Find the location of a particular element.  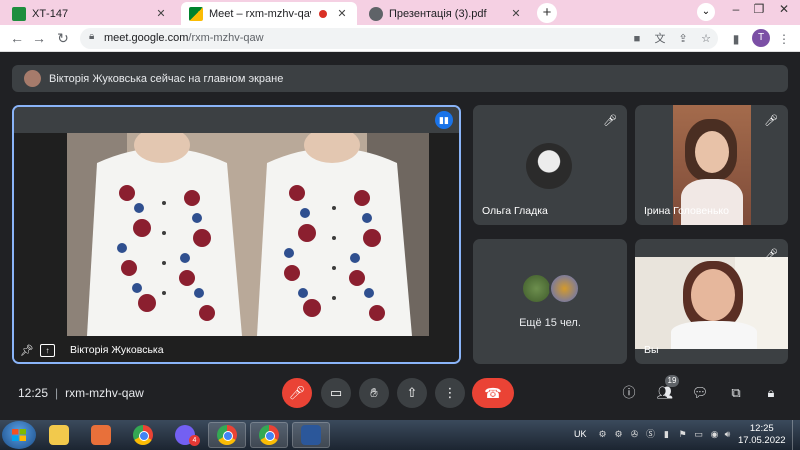

tab-classroom: ХТ-147 ✕ is located at coordinates (90, 13).